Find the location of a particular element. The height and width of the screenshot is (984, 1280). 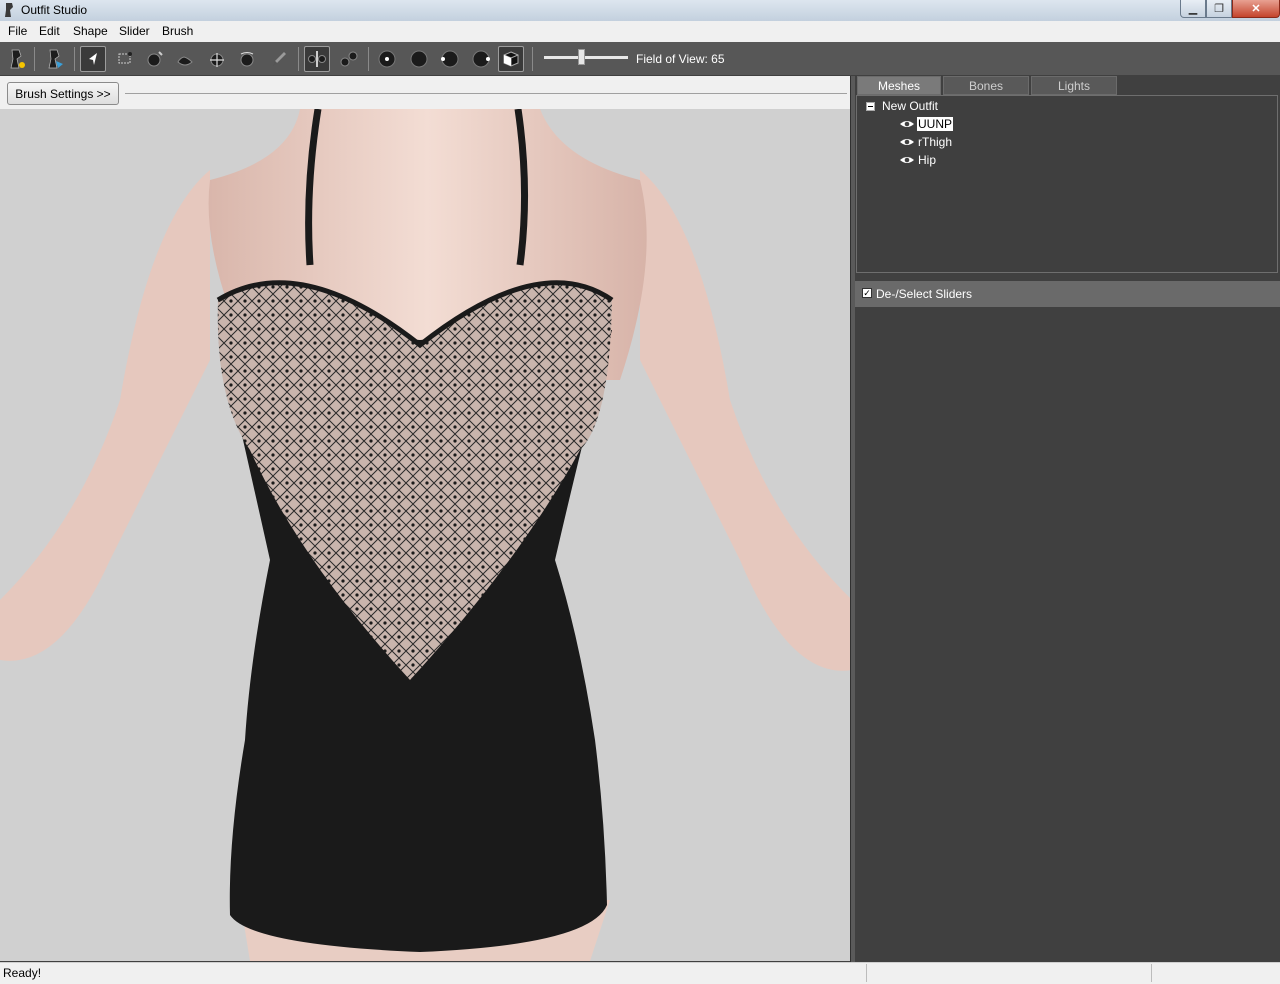

load-outfit-icon is located at coordinates (55, 59).